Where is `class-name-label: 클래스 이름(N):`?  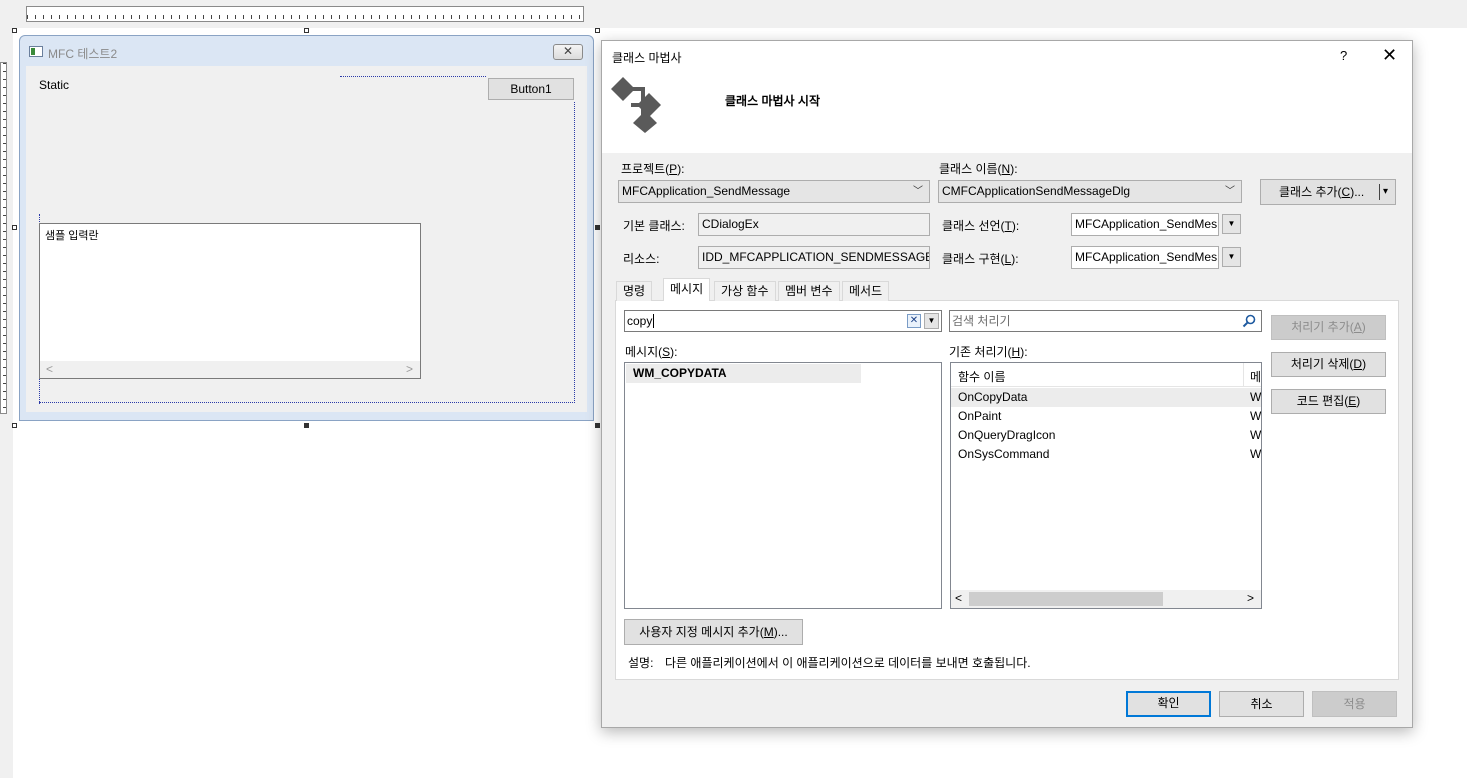
class-name-label: 클래스 이름(N): is located at coordinates (978, 169).